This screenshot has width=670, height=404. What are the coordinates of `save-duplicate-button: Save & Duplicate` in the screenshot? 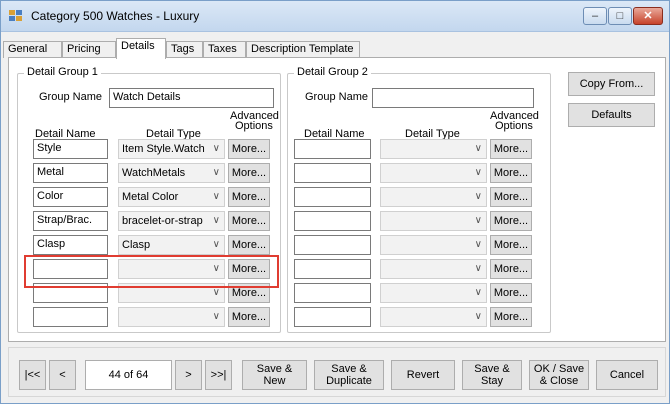 It's located at (349, 375).